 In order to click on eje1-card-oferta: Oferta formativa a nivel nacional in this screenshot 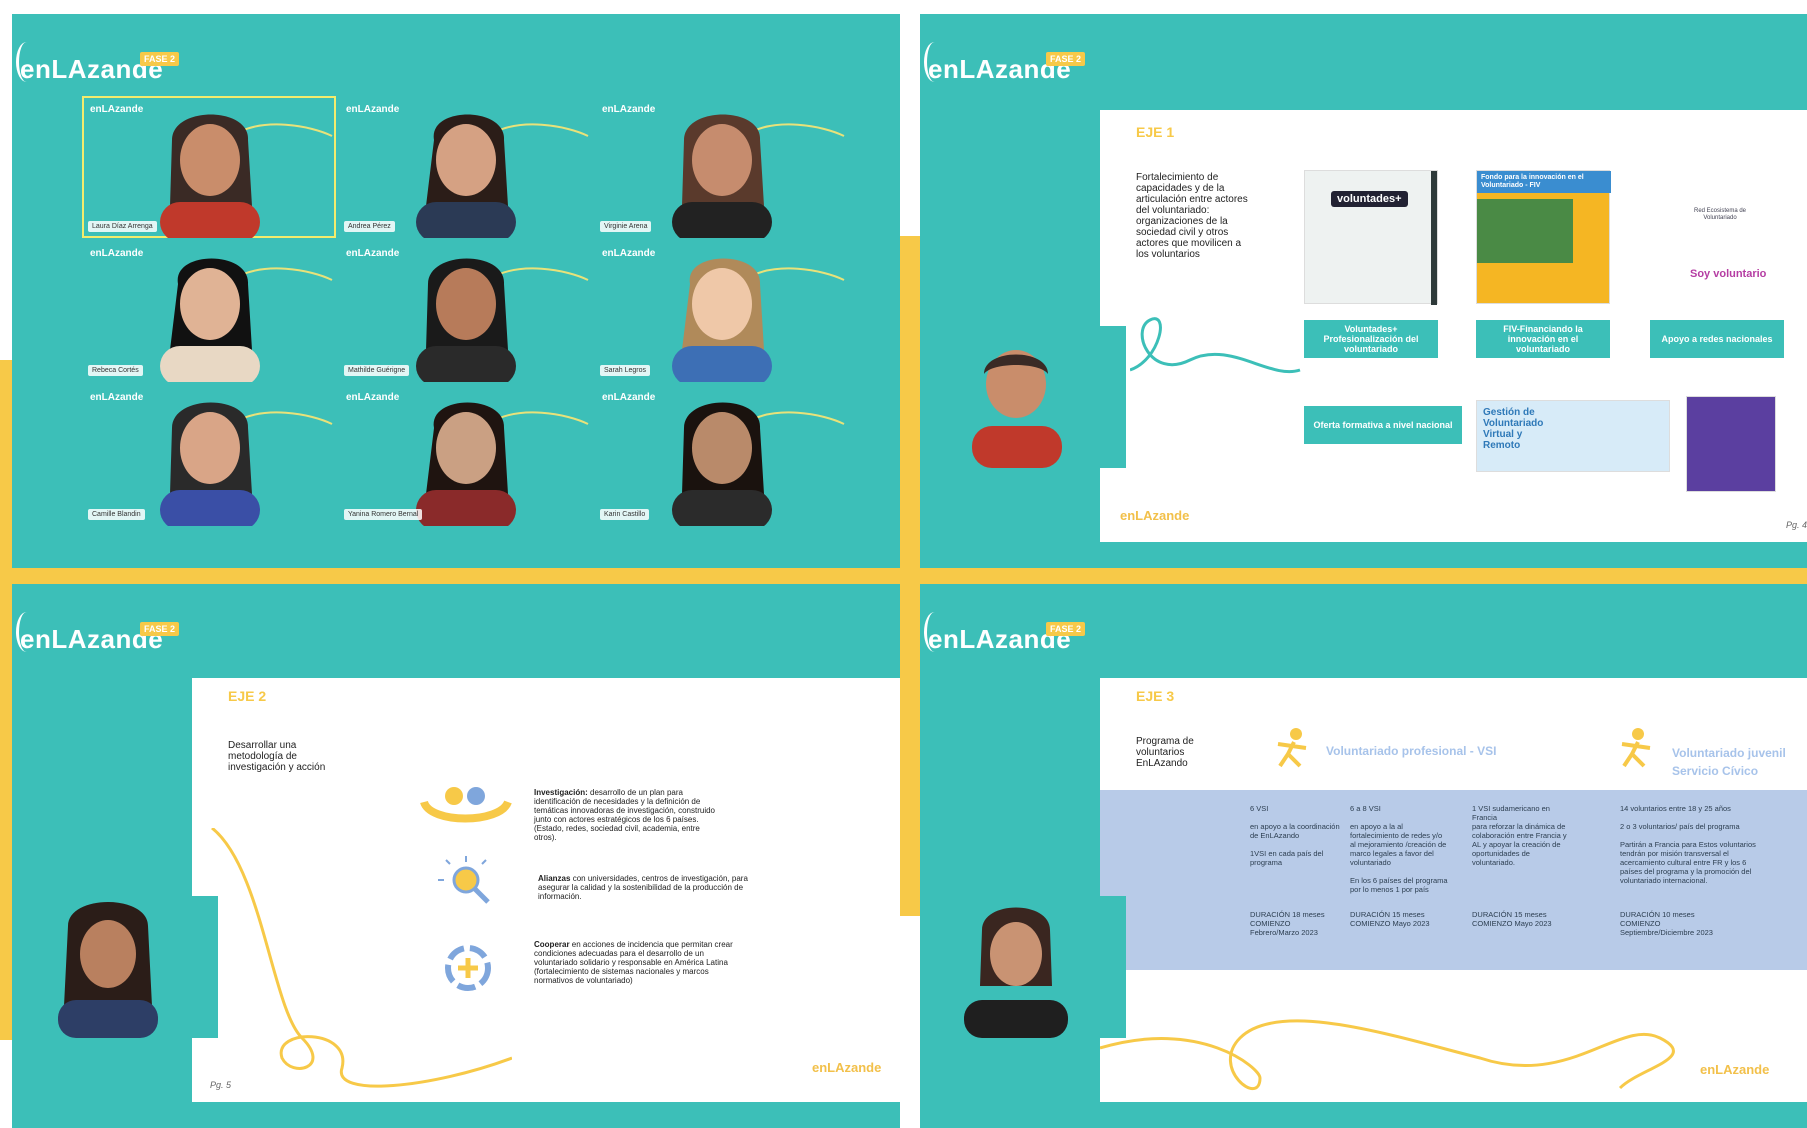, I will do `click(1383, 425)`.